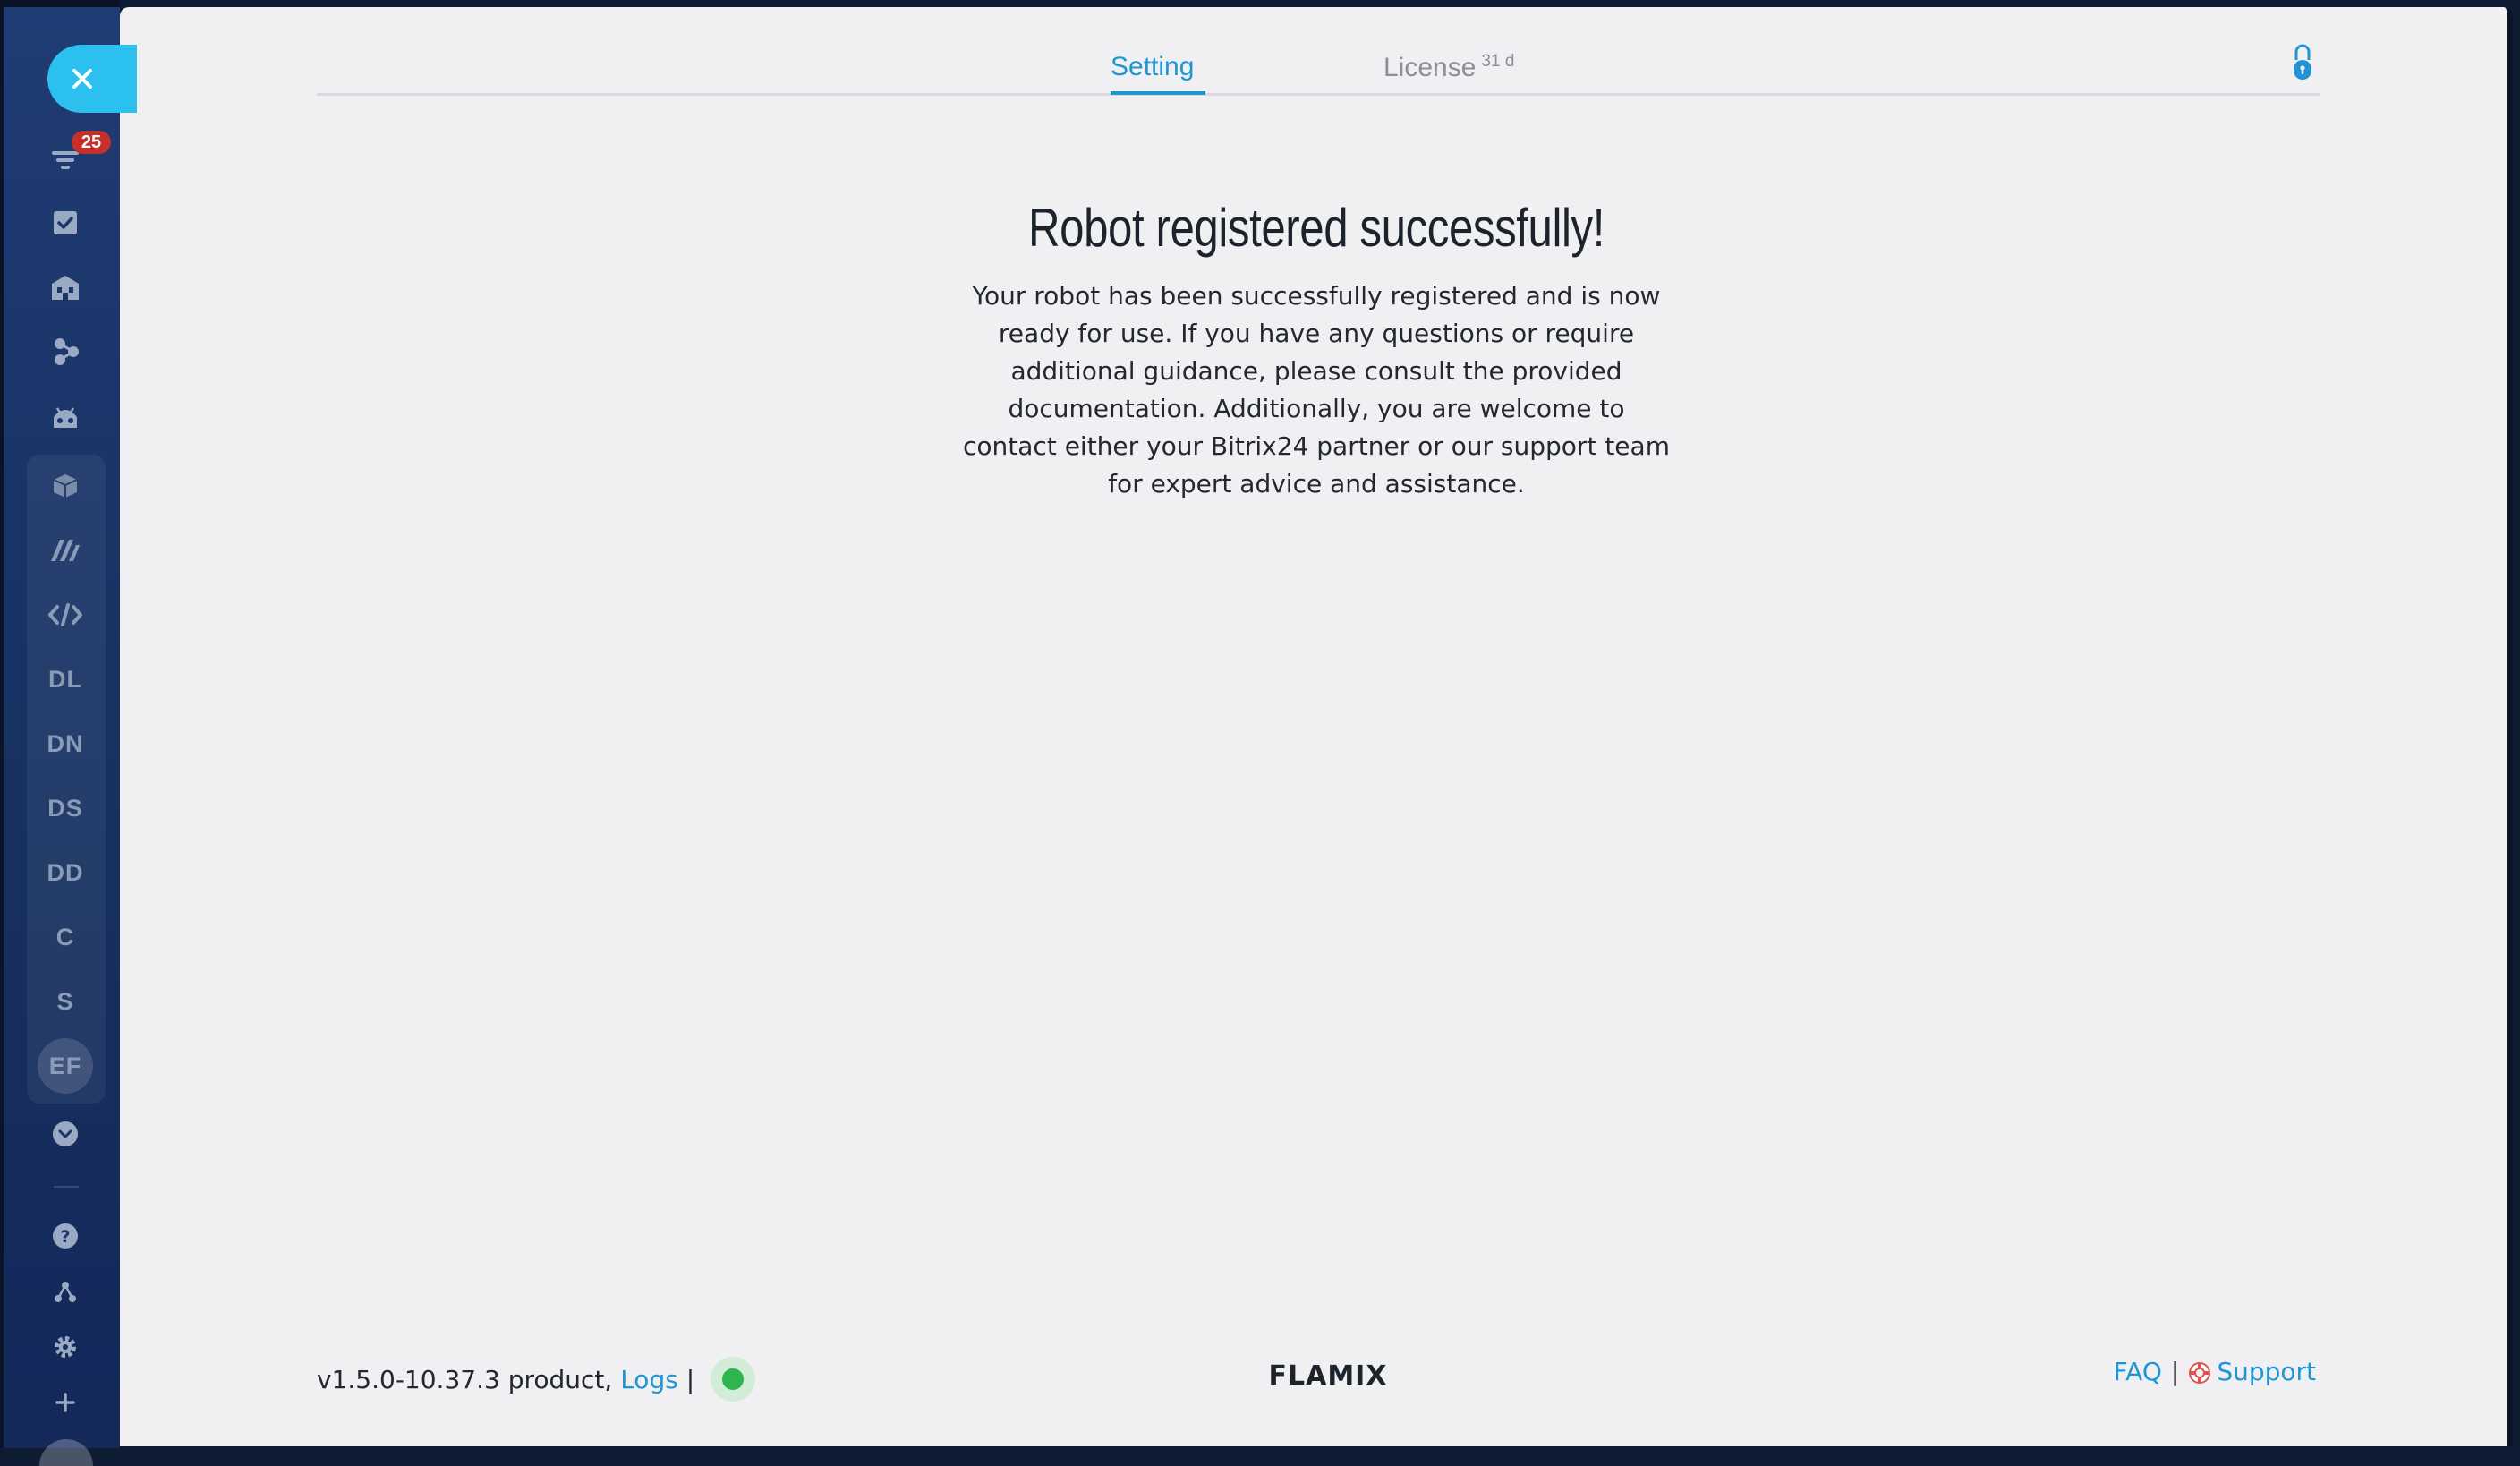  I want to click on sidebar-item-workflows, so click(65, 351).